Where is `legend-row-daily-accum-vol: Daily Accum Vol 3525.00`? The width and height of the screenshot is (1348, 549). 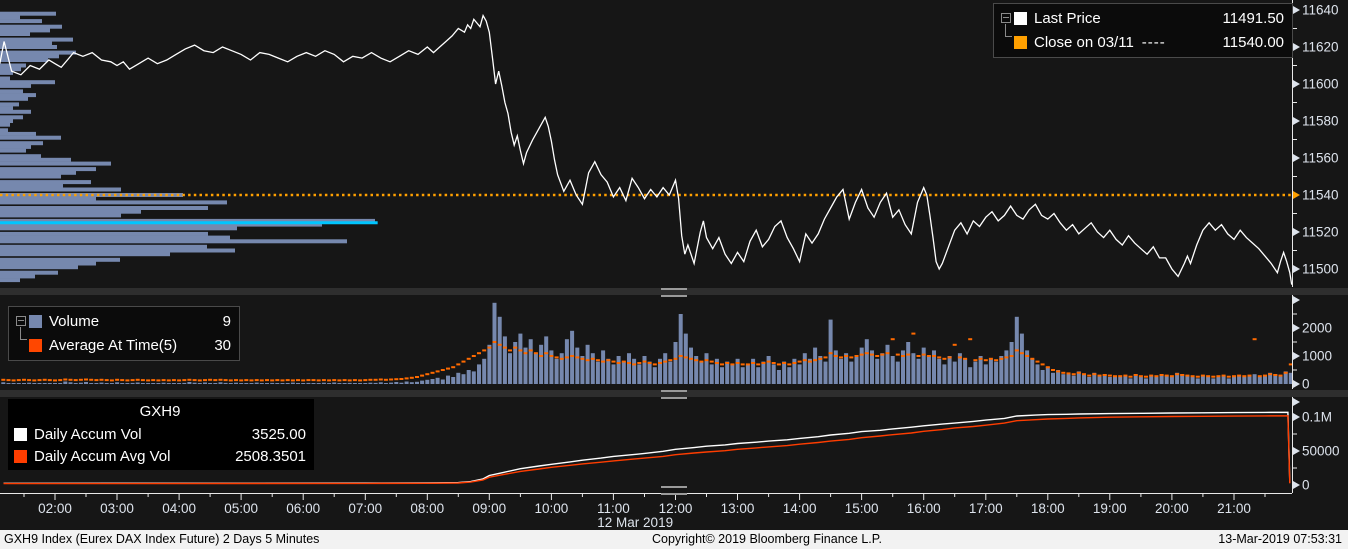
legend-row-daily-accum-vol: Daily Accum Vol 3525.00 is located at coordinates (160, 434).